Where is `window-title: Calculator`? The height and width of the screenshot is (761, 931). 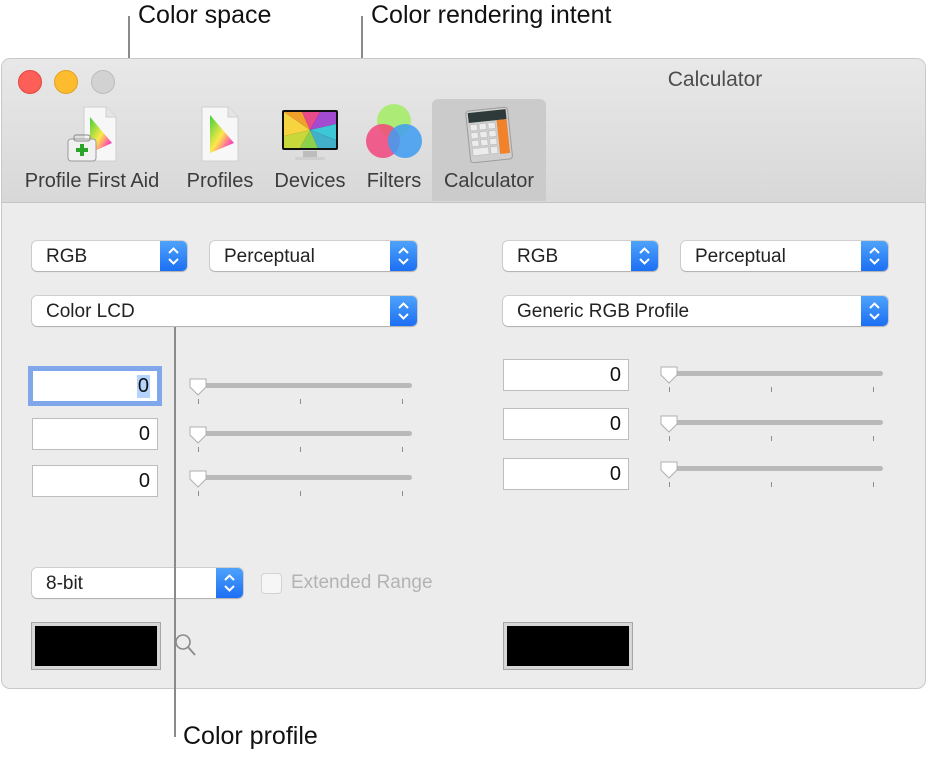
window-title: Calculator is located at coordinates (715, 79).